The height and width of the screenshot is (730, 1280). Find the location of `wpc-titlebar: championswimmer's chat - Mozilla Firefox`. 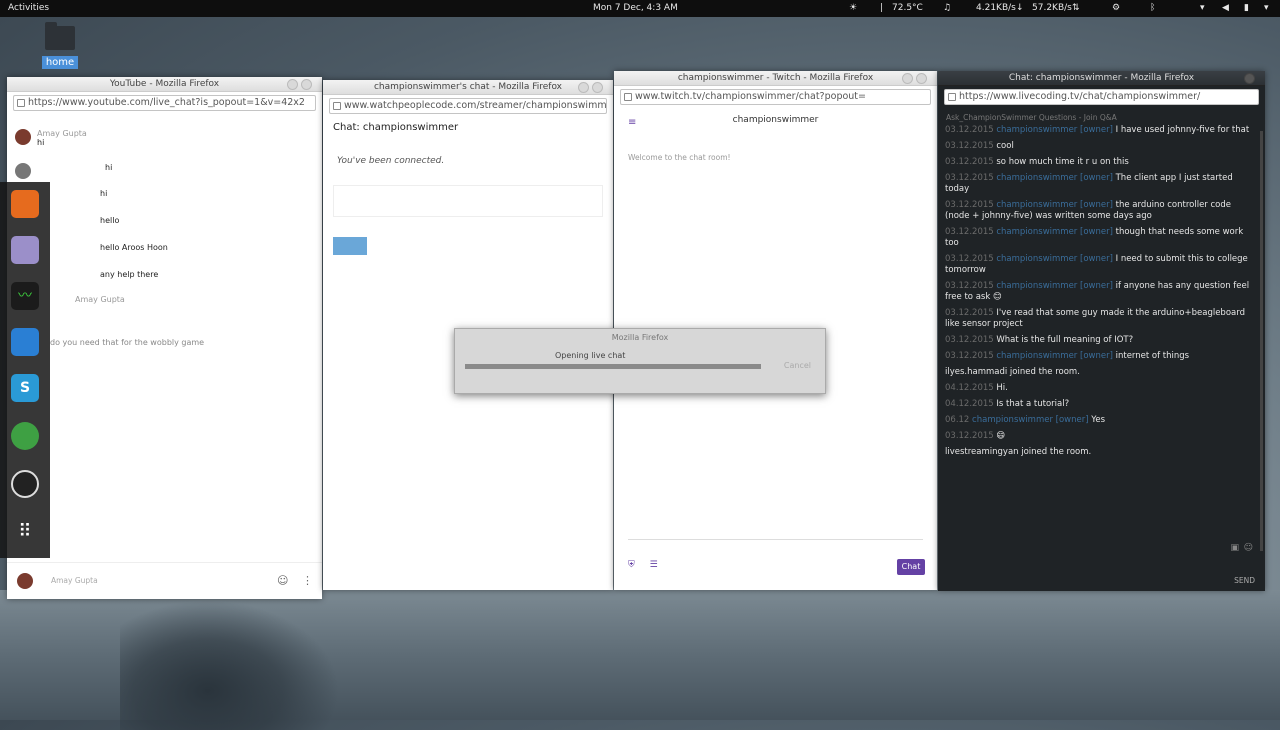

wpc-titlebar: championswimmer's chat - Mozilla Firefox is located at coordinates (468, 87).